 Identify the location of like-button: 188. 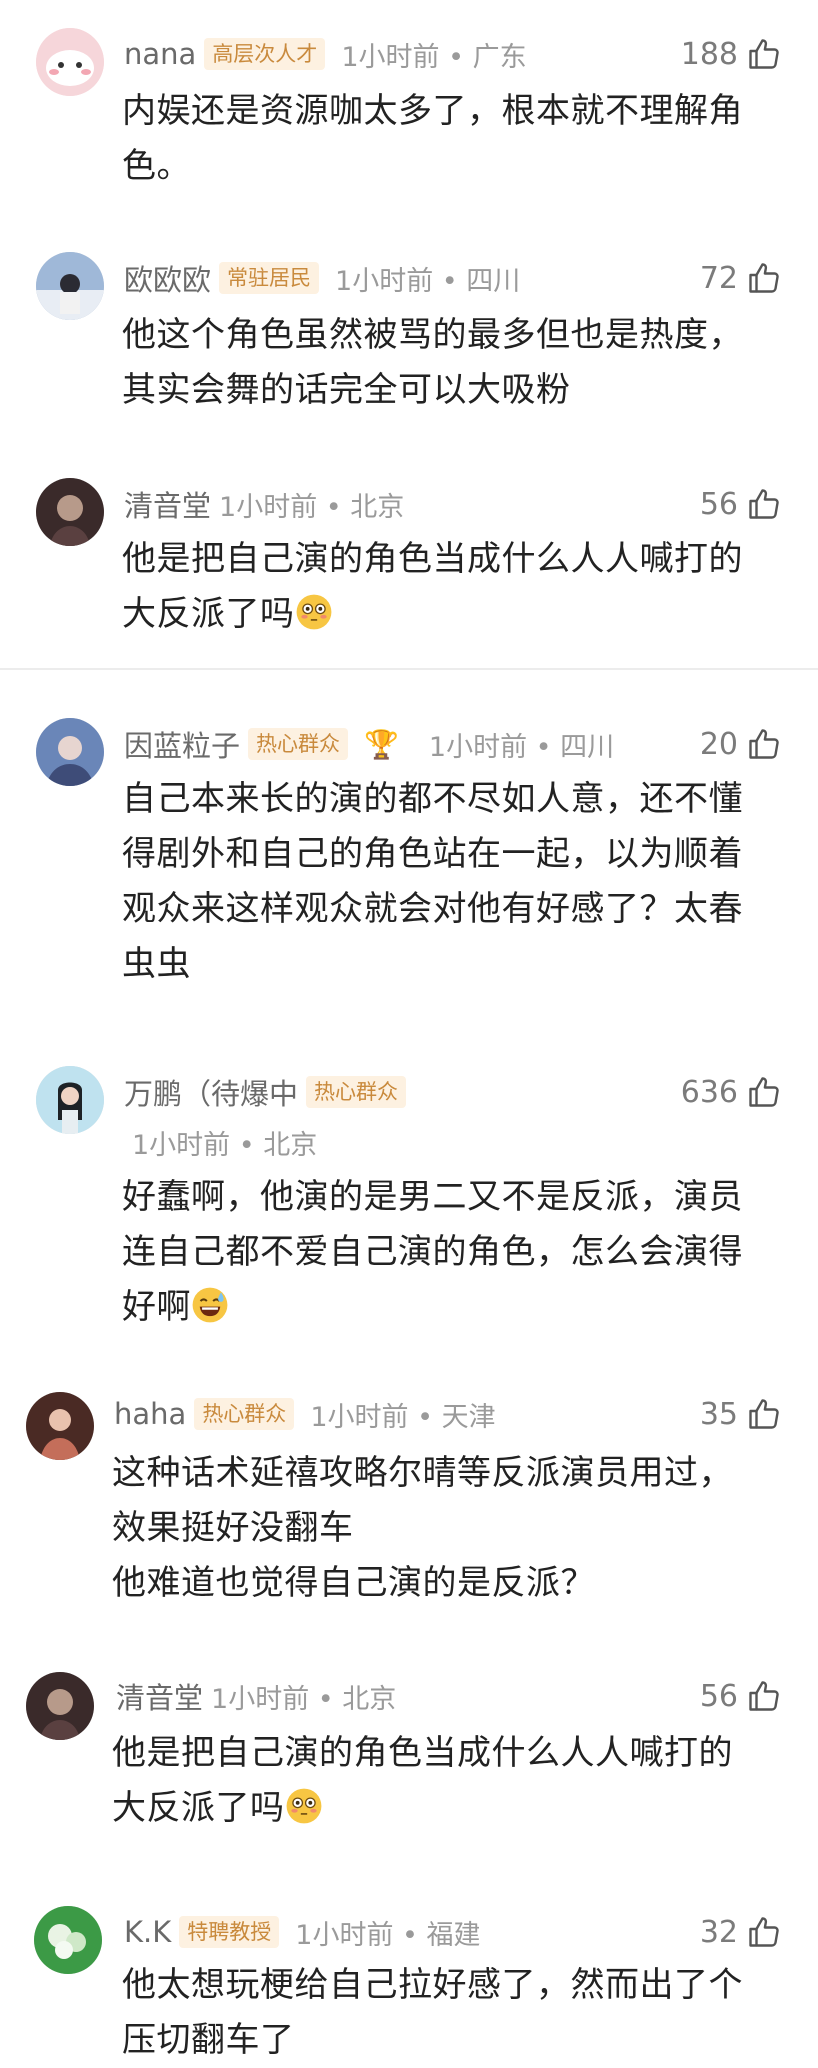
(731, 54).